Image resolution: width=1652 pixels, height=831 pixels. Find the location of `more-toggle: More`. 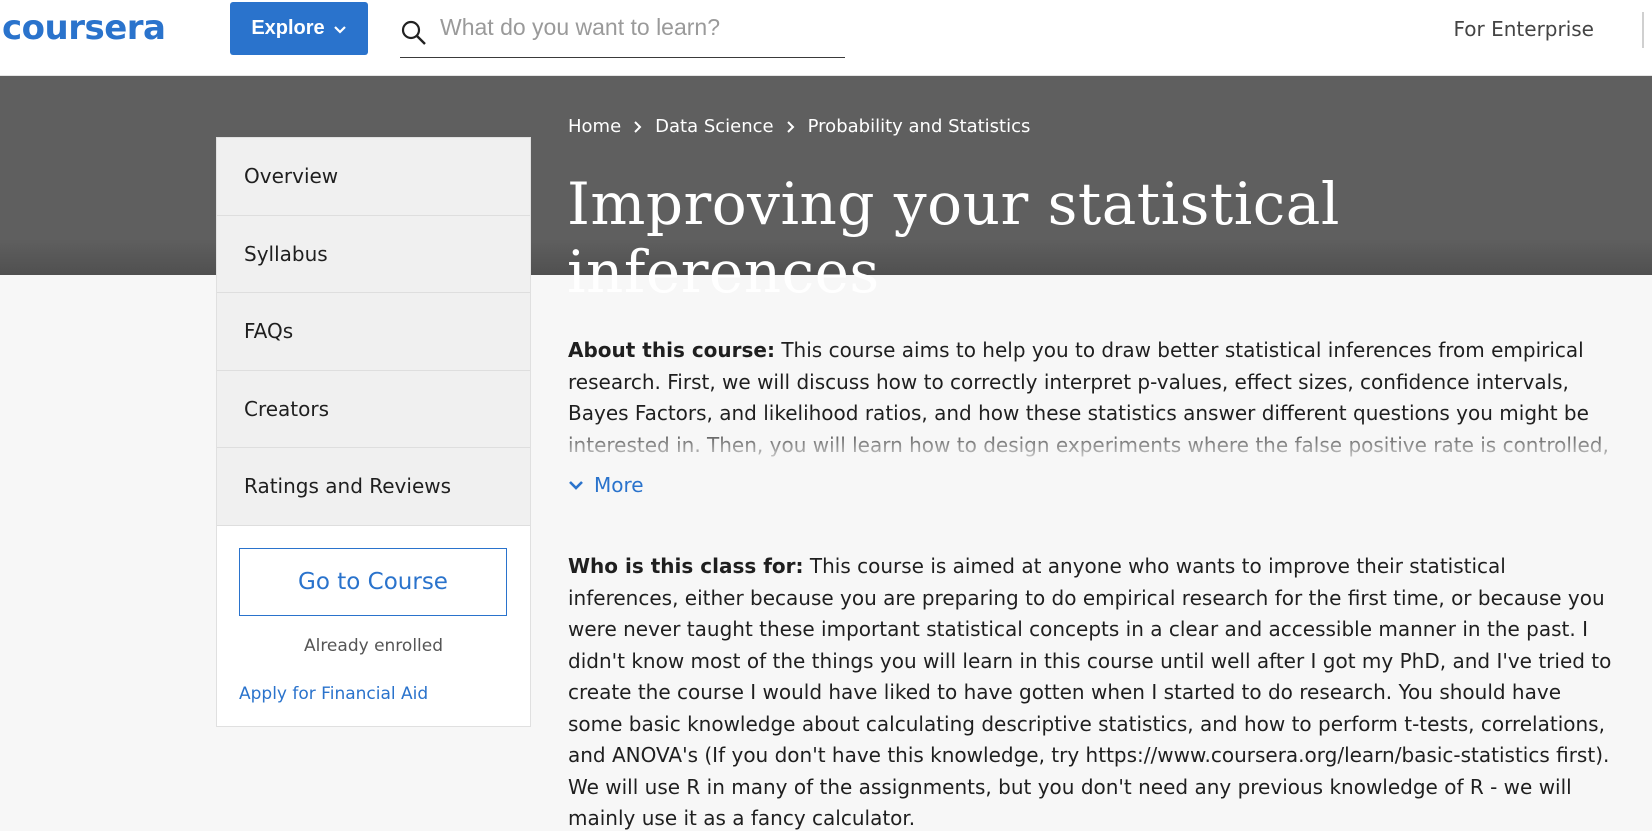

more-toggle: More is located at coordinates (606, 485).